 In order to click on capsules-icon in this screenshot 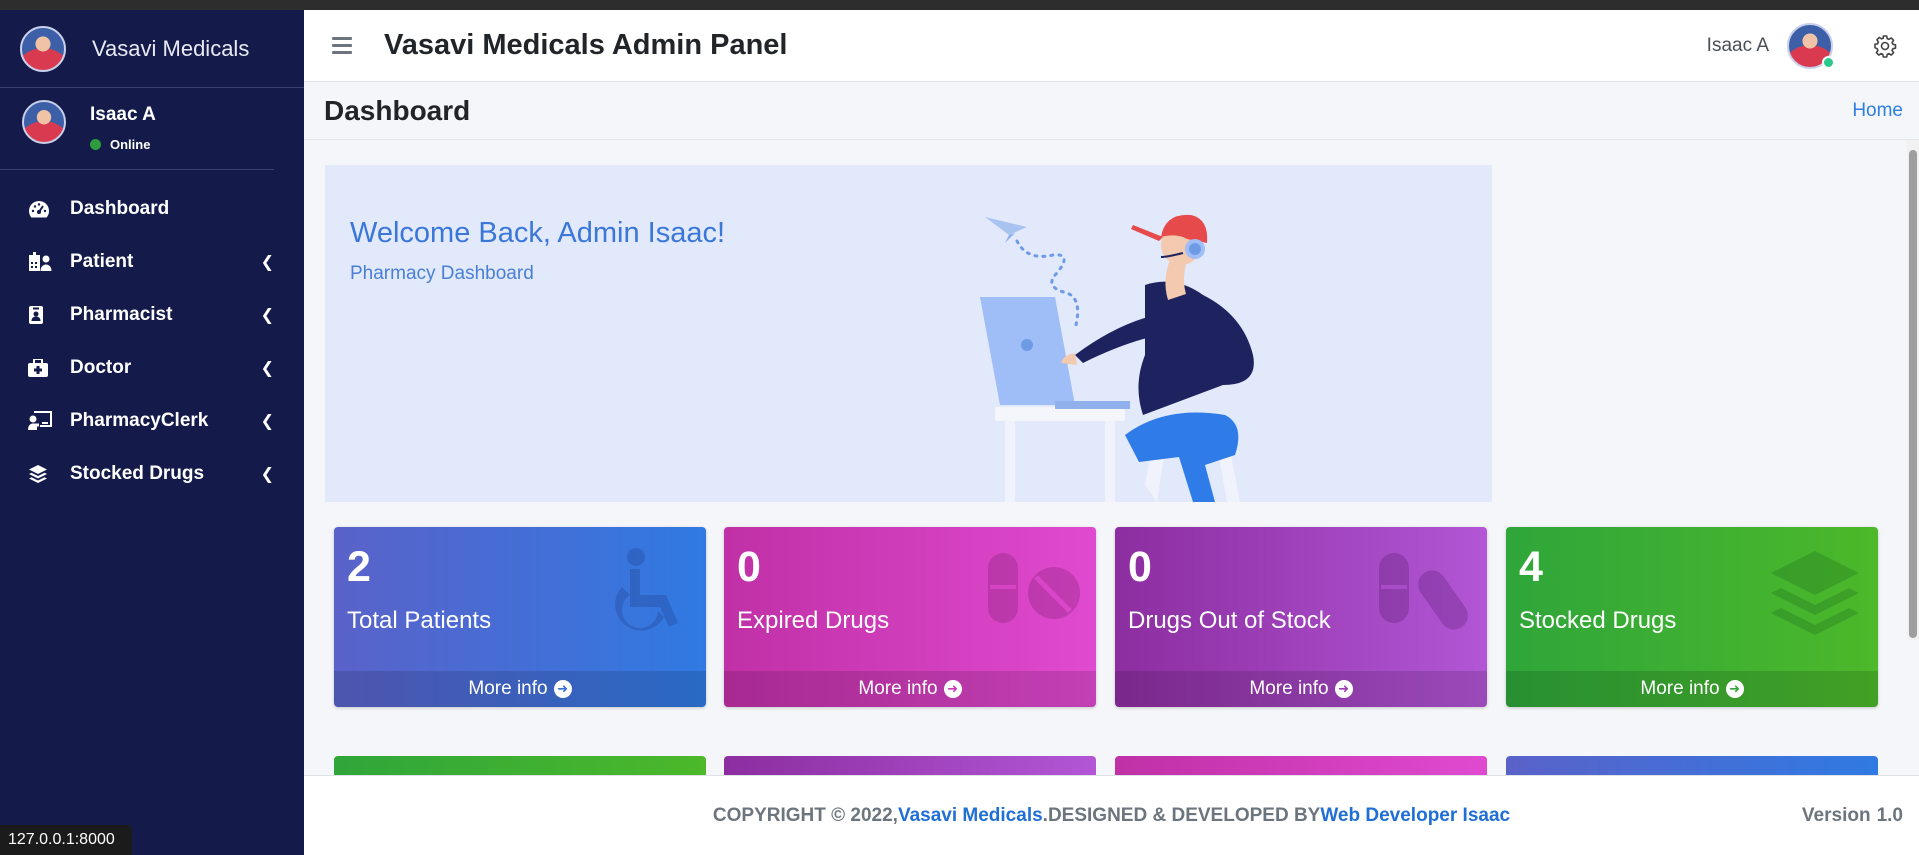, I will do `click(1423, 591)`.